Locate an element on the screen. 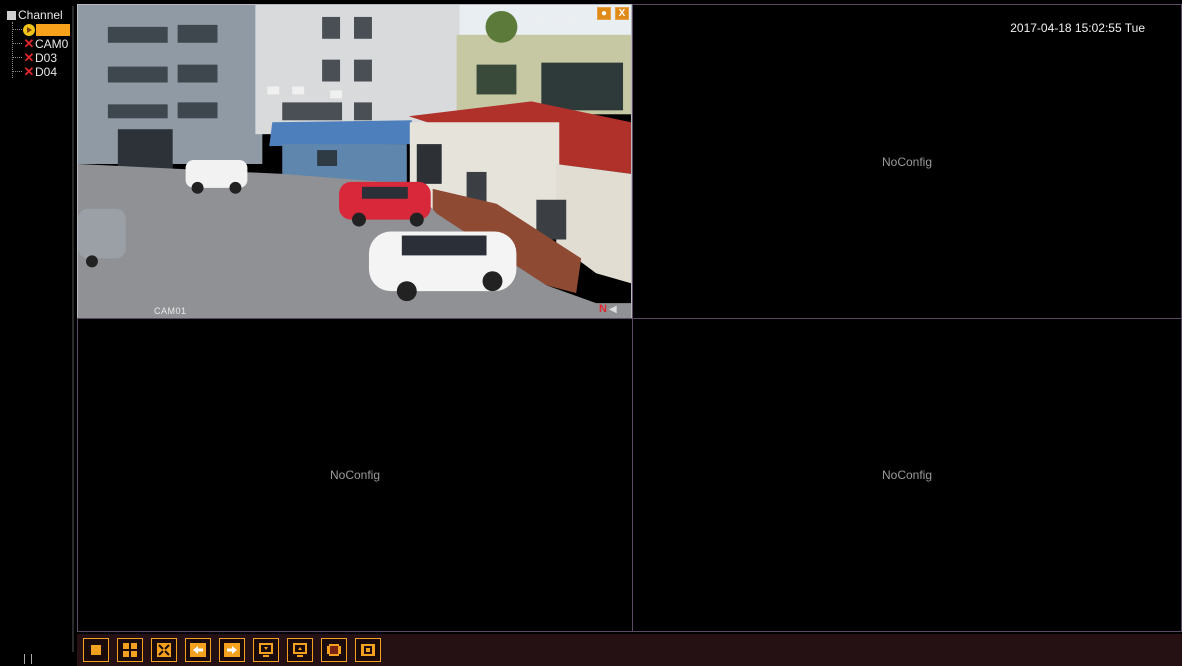 This screenshot has height=666, width=1182. channel-item-d03: ✕ D03 is located at coordinates (35, 57).